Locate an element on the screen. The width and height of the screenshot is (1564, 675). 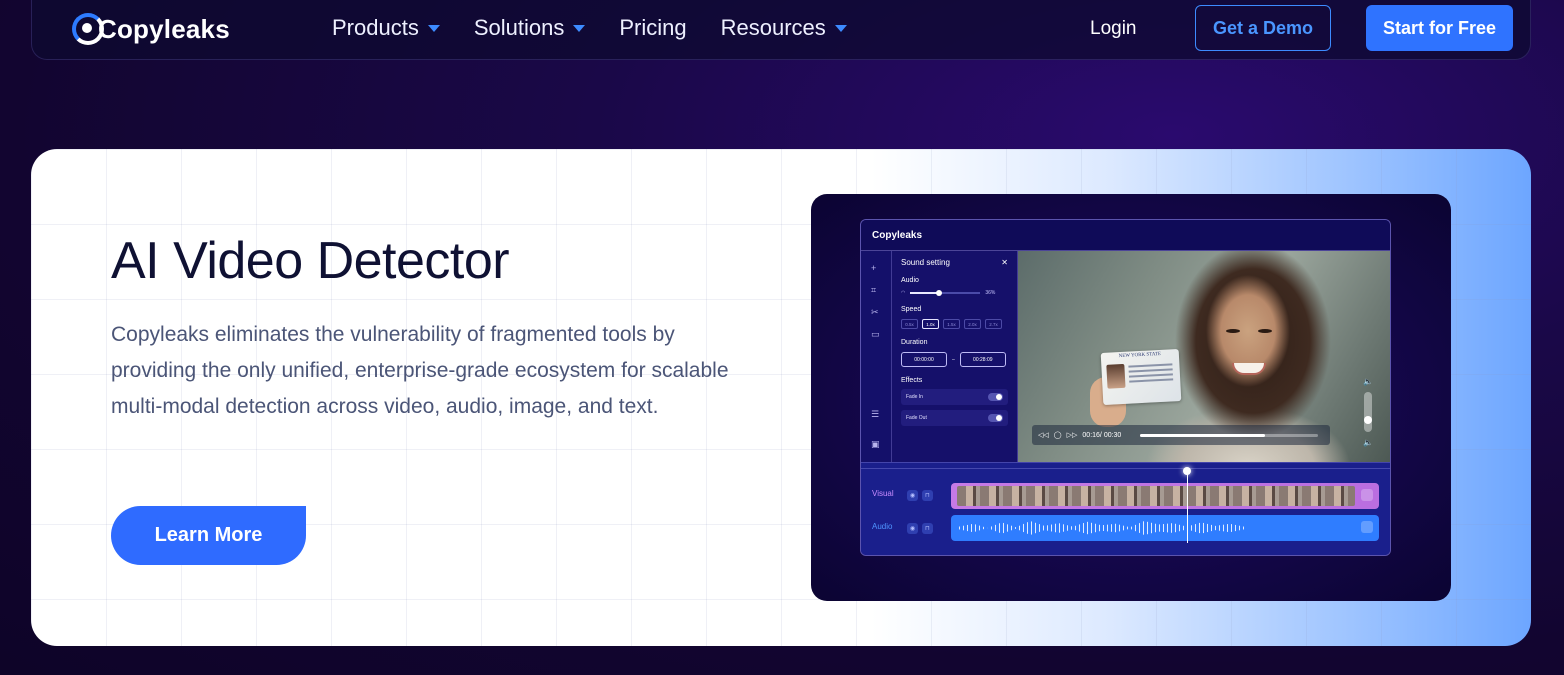
login-link: Login is located at coordinates (1113, 29).